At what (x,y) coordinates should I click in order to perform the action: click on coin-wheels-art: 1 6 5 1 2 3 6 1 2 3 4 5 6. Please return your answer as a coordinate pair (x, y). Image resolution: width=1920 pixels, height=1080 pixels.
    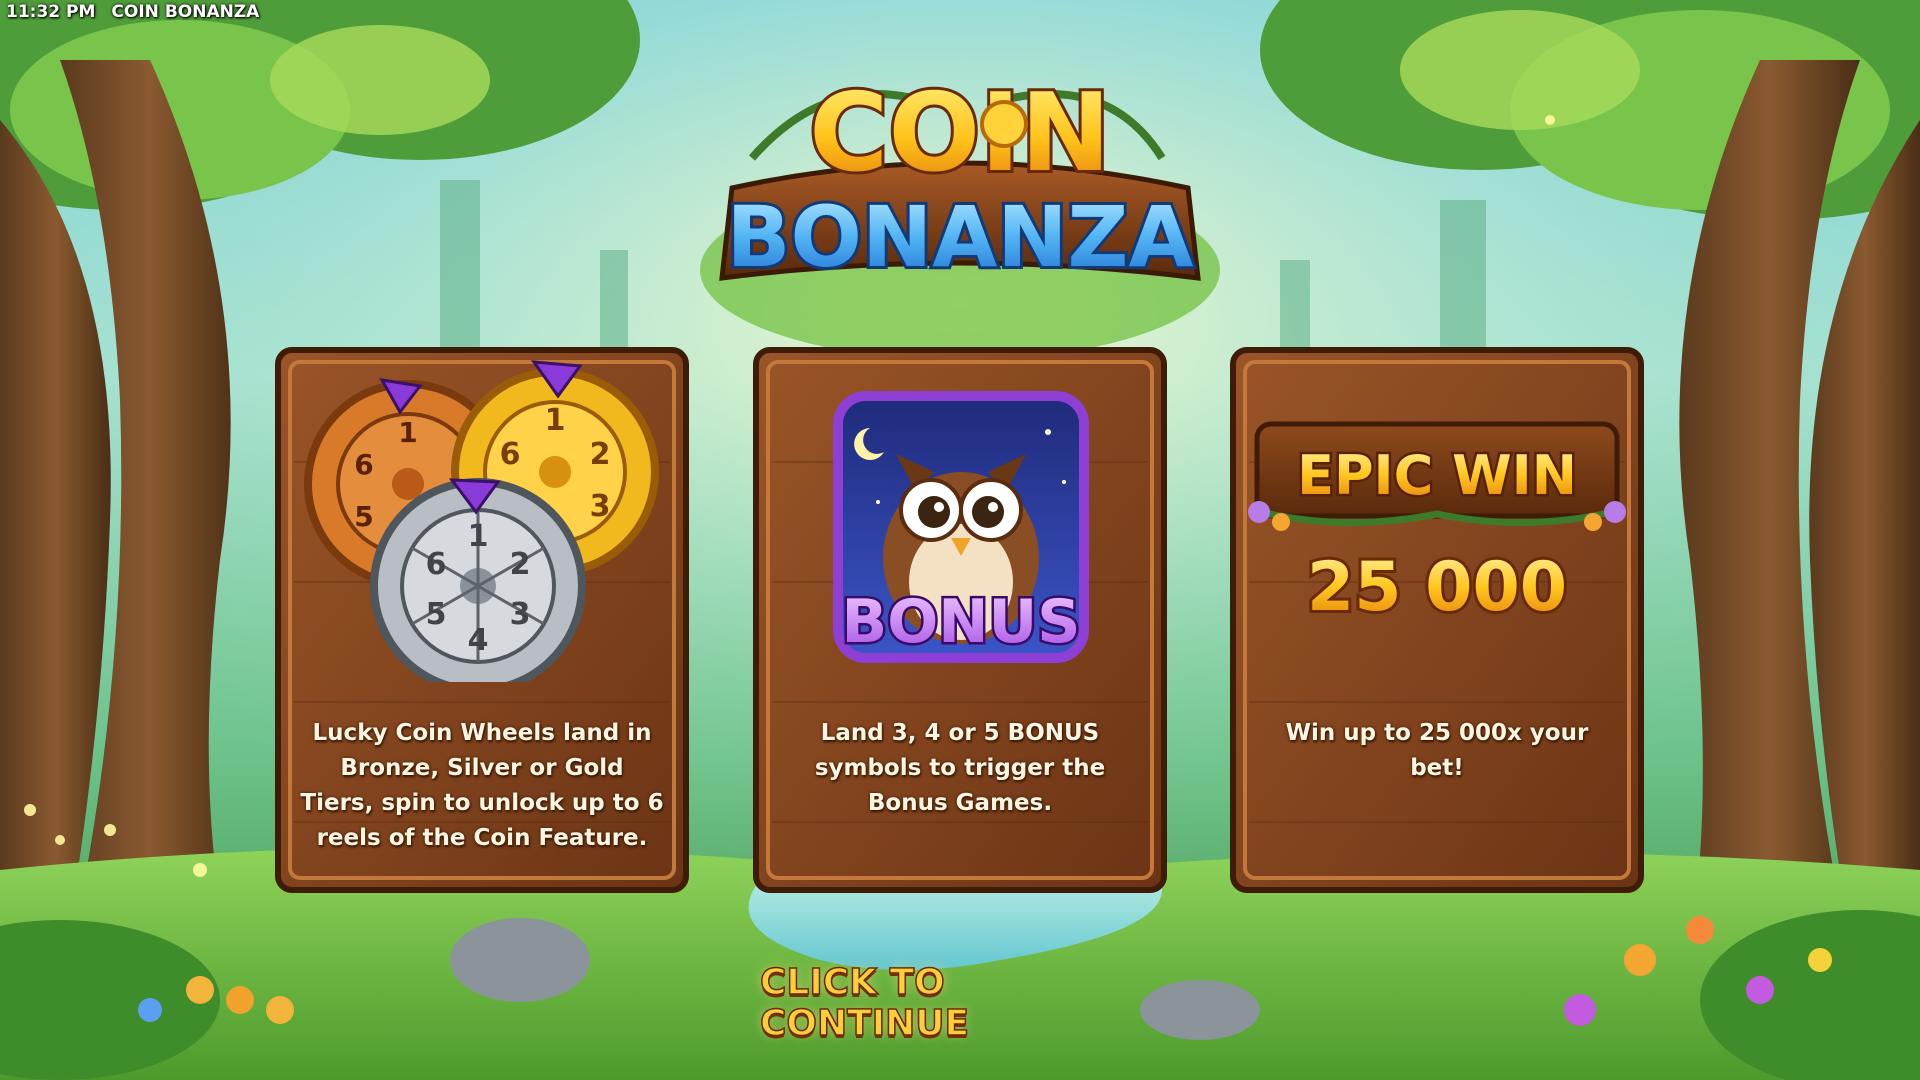
    Looking at the image, I should click on (481, 521).